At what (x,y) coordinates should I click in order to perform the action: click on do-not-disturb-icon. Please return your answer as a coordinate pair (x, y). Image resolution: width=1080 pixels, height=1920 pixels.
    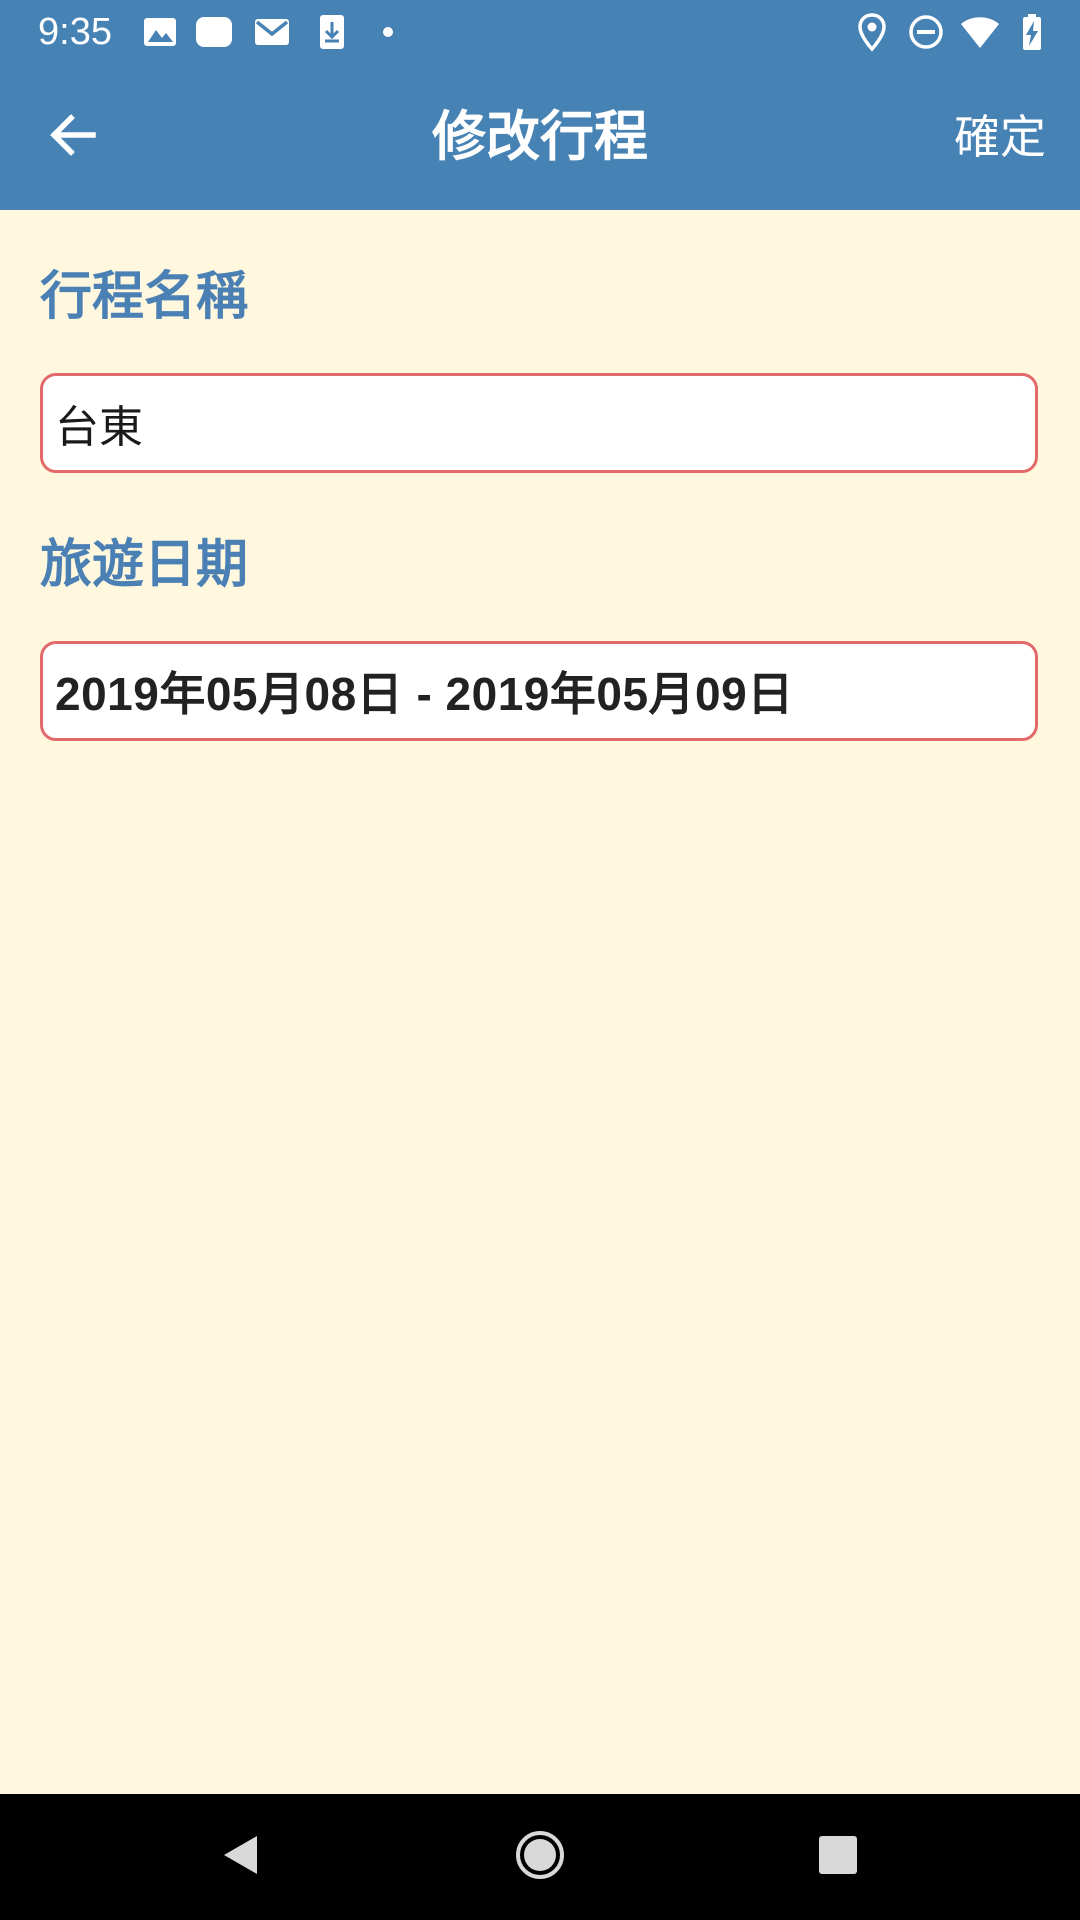
    Looking at the image, I should click on (926, 32).